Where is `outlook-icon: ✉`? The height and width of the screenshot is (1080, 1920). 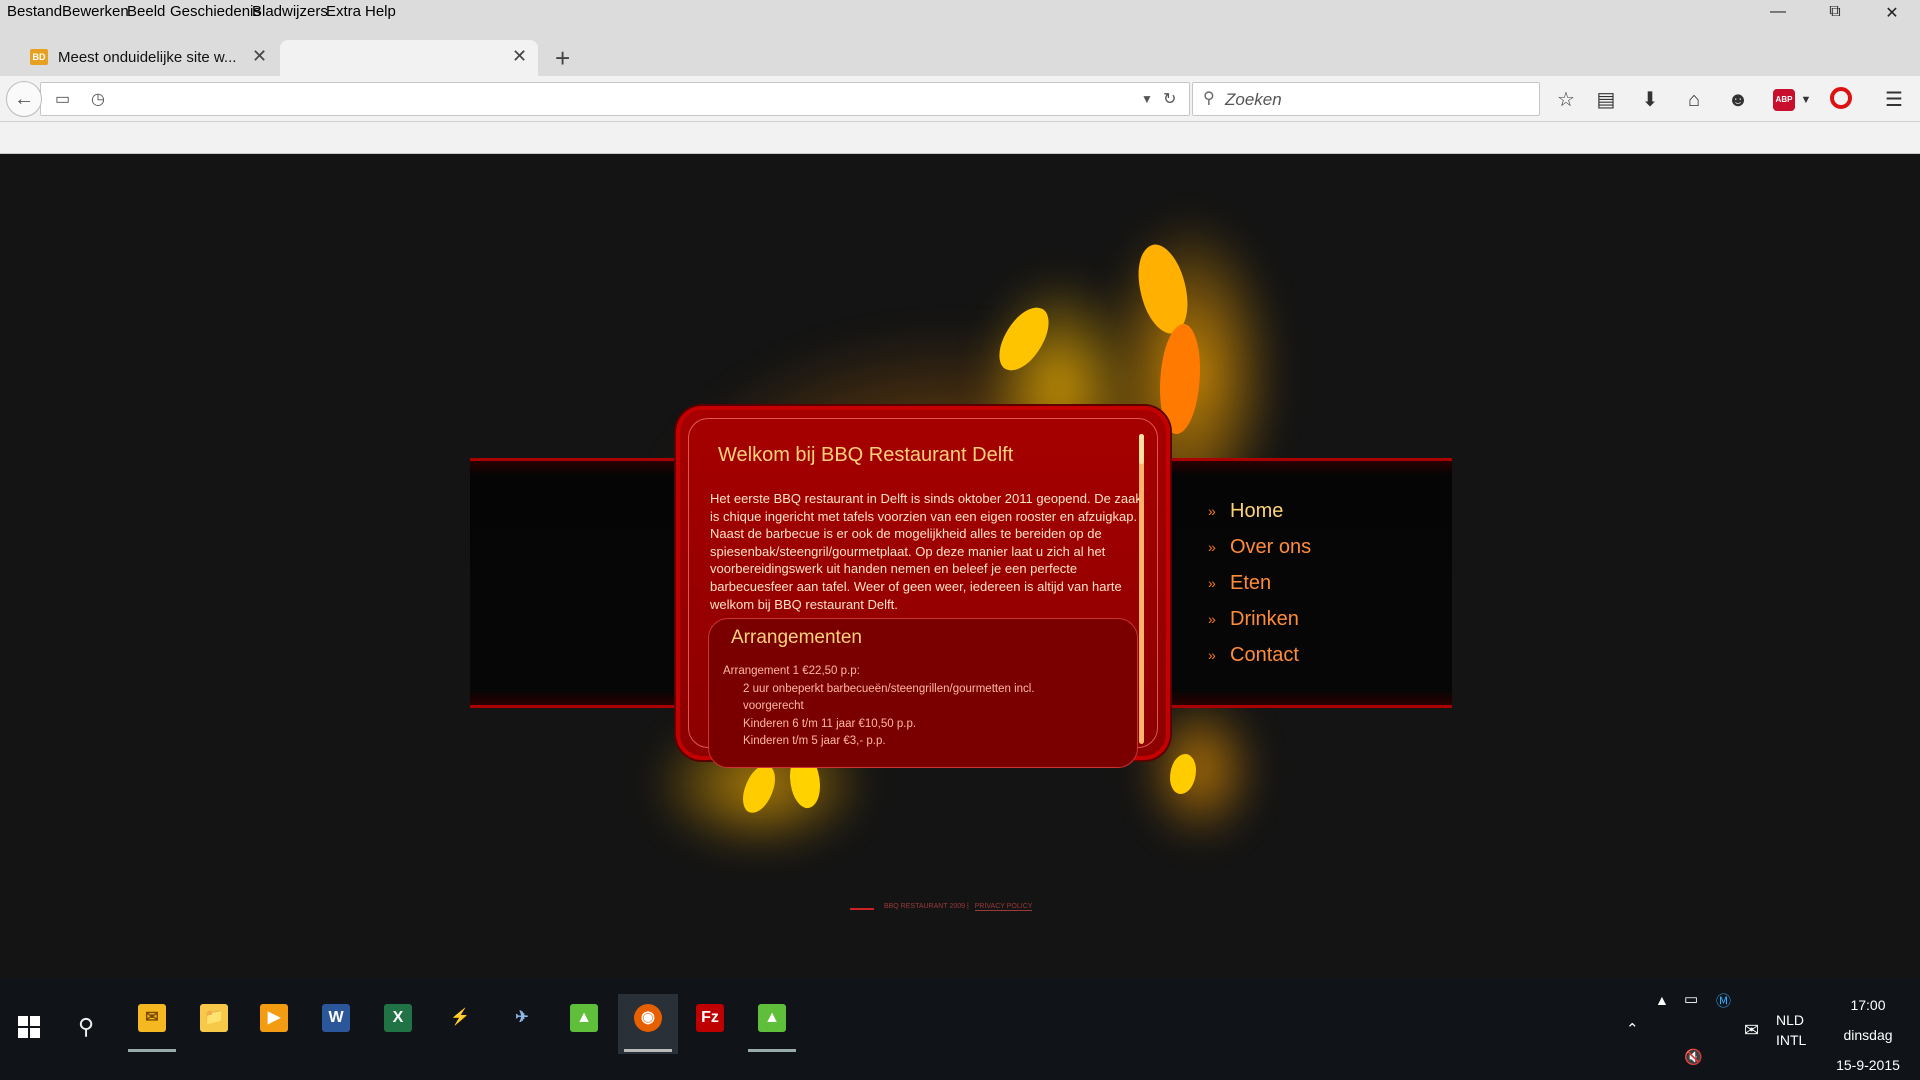 outlook-icon: ✉ is located at coordinates (152, 1024).